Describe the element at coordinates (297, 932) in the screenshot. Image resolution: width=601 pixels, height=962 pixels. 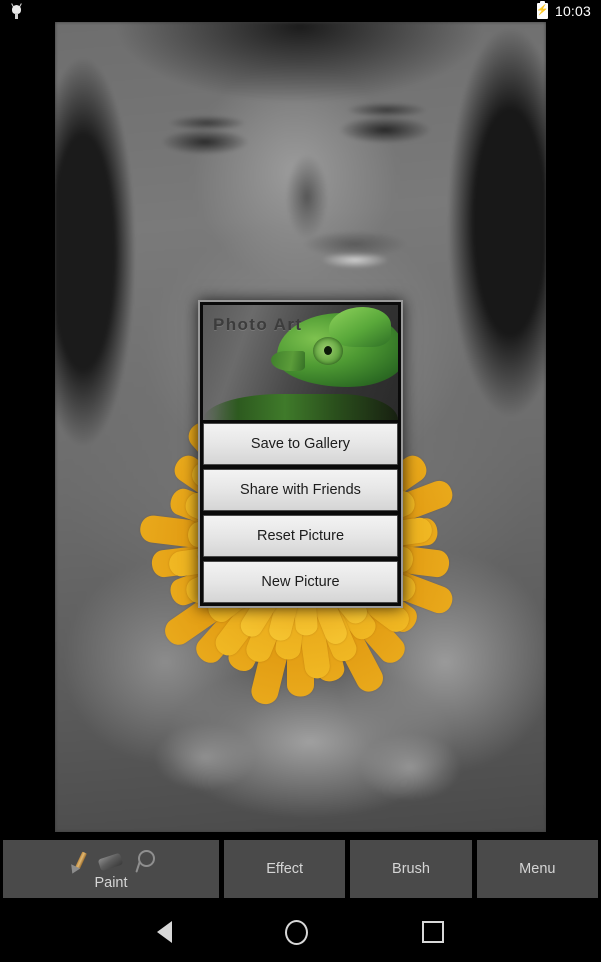
I see `home-icon` at that location.